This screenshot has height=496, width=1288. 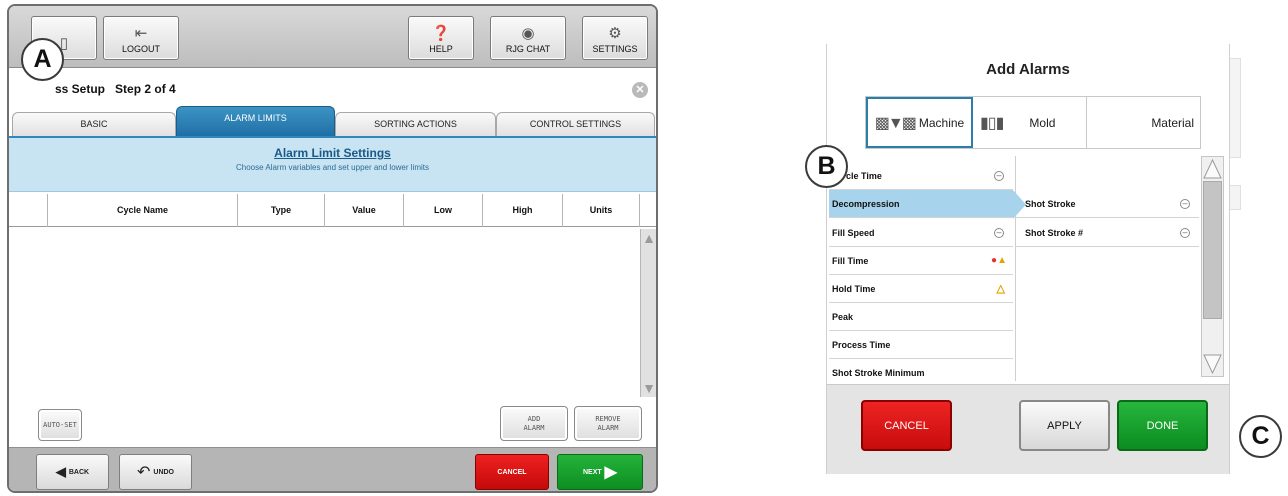 I want to click on gear-icon: ⚙, so click(x=615, y=33).